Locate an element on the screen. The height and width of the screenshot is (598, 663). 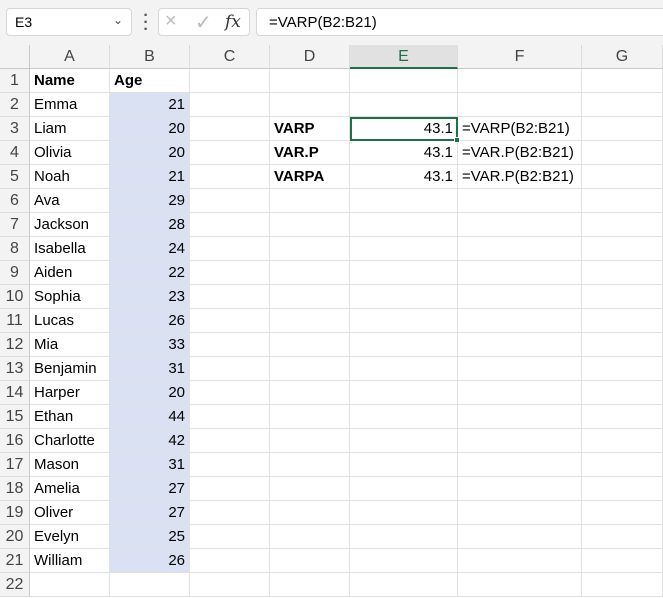
cell-E4: 43.1 is located at coordinates (404, 153).